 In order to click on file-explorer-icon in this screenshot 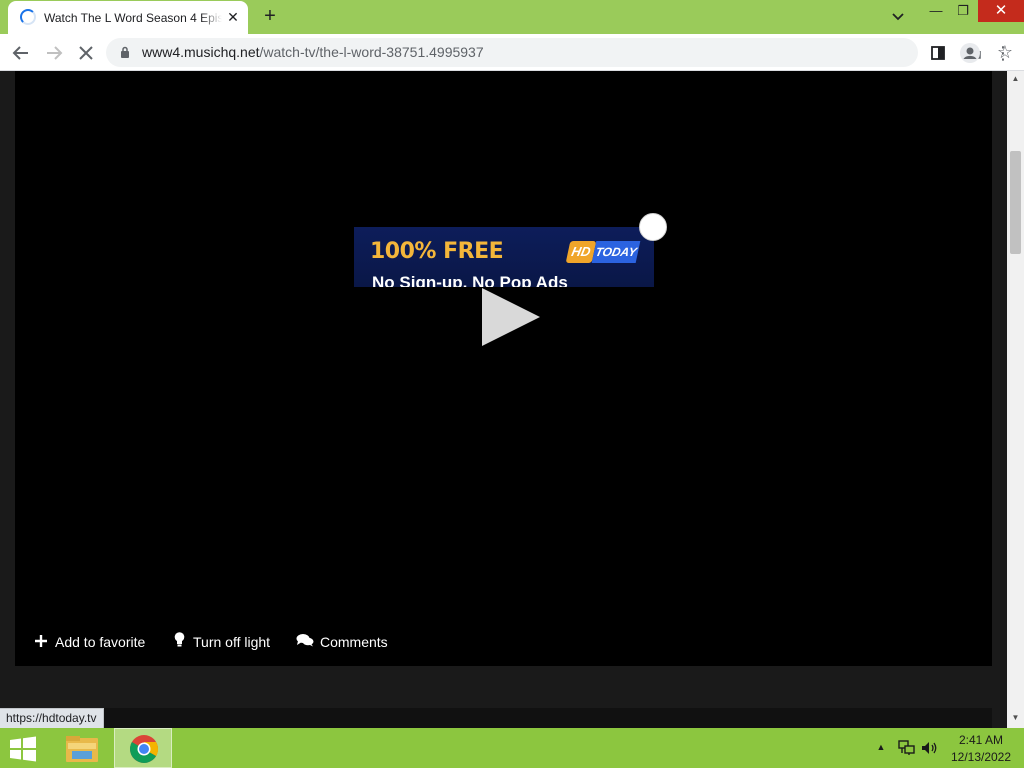, I will do `click(82, 748)`.